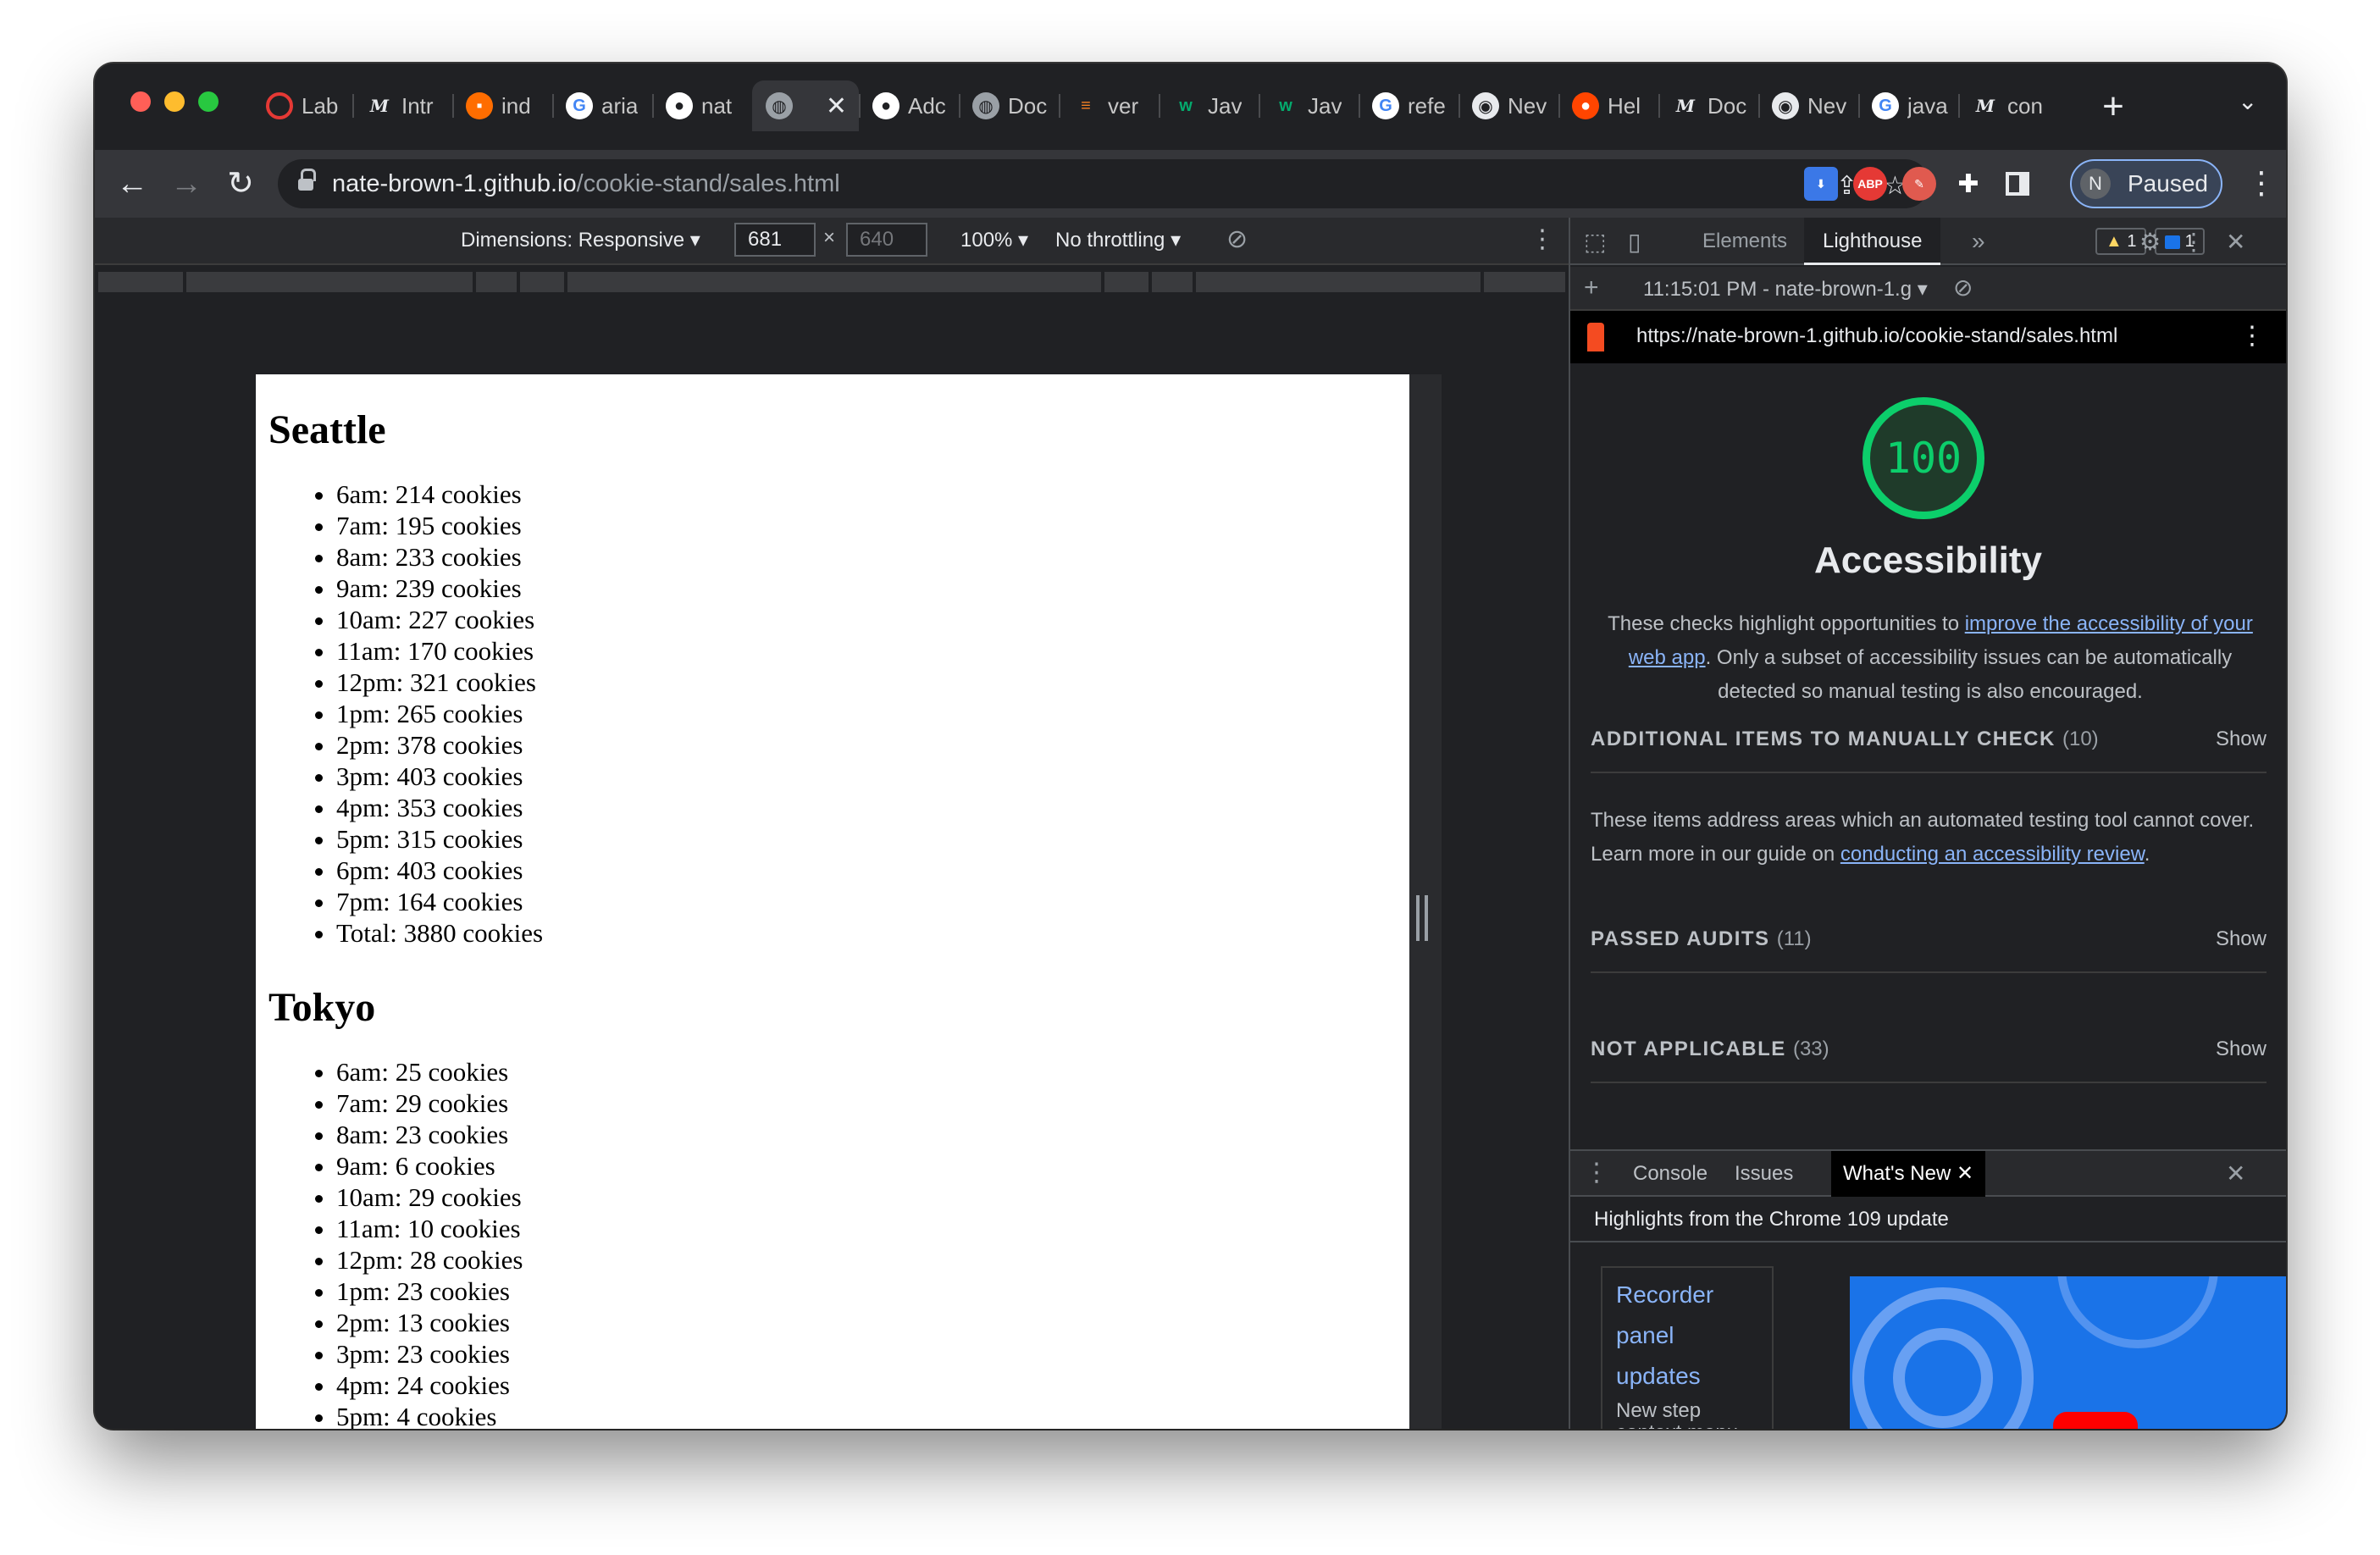 The width and height of the screenshot is (2380, 1555). I want to click on close-window-button, so click(140, 101).